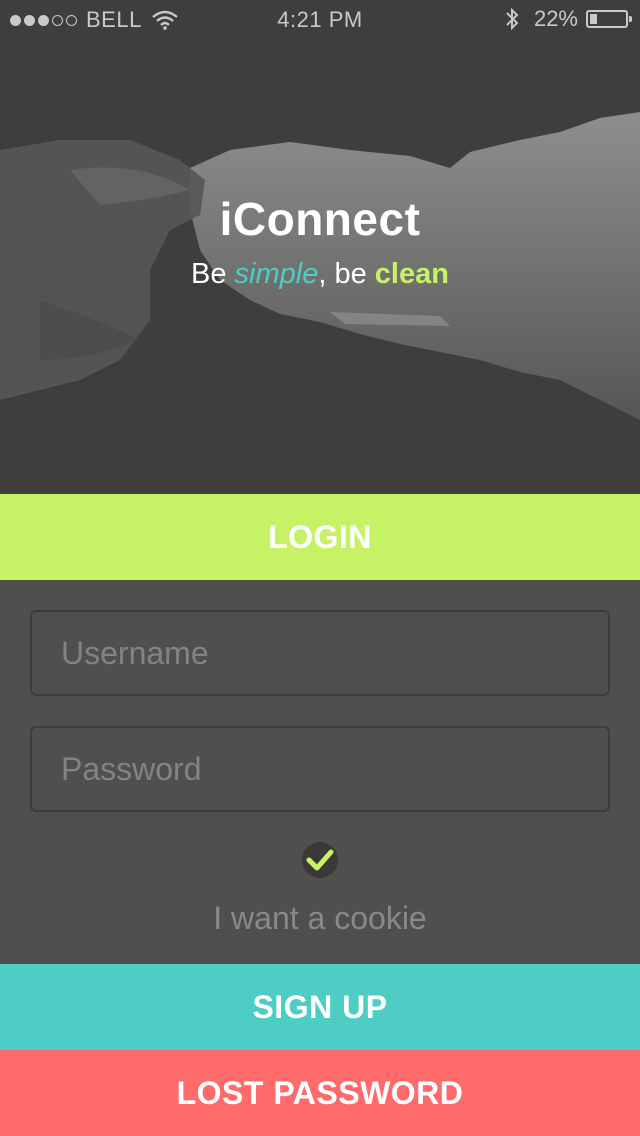 The height and width of the screenshot is (1136, 640). I want to click on cookie-checkbox, so click(320, 860).